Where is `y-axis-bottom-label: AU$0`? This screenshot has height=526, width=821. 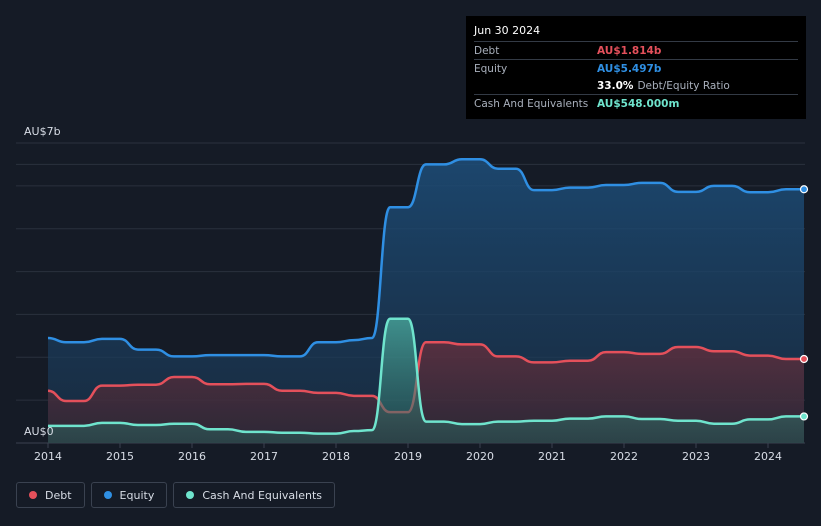 y-axis-bottom-label: AU$0 is located at coordinates (39, 431).